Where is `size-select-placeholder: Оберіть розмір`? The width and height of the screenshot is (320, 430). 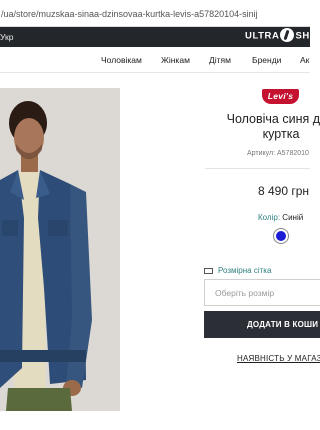
size-select-placeholder: Оберіть розмір is located at coordinates (245, 293).